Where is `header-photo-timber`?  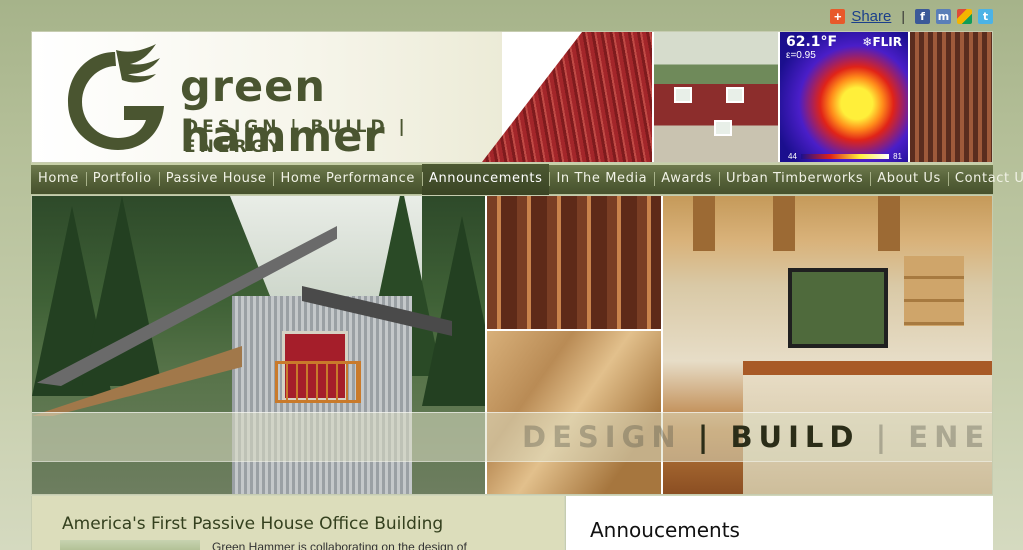
header-photo-timber is located at coordinates (950, 97).